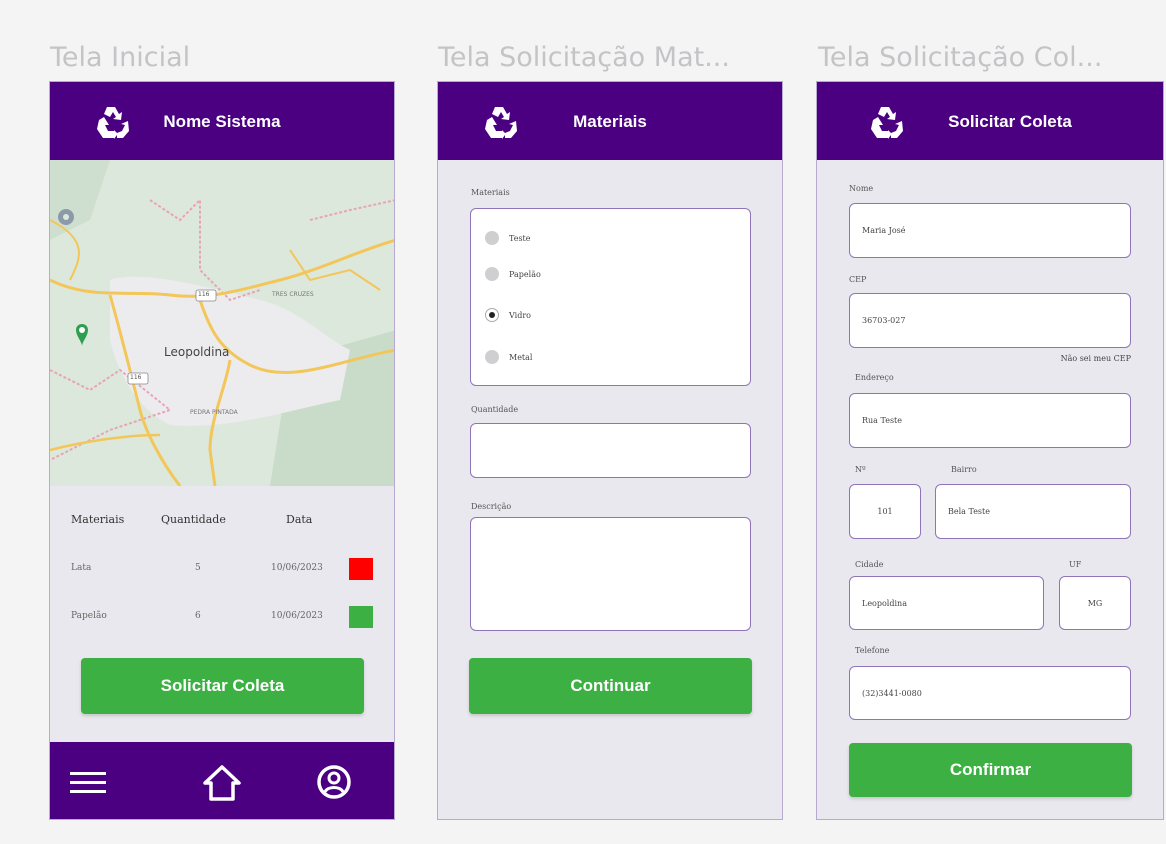 Image resolution: width=1166 pixels, height=844 pixels. I want to click on number-field: 101, so click(885, 511).